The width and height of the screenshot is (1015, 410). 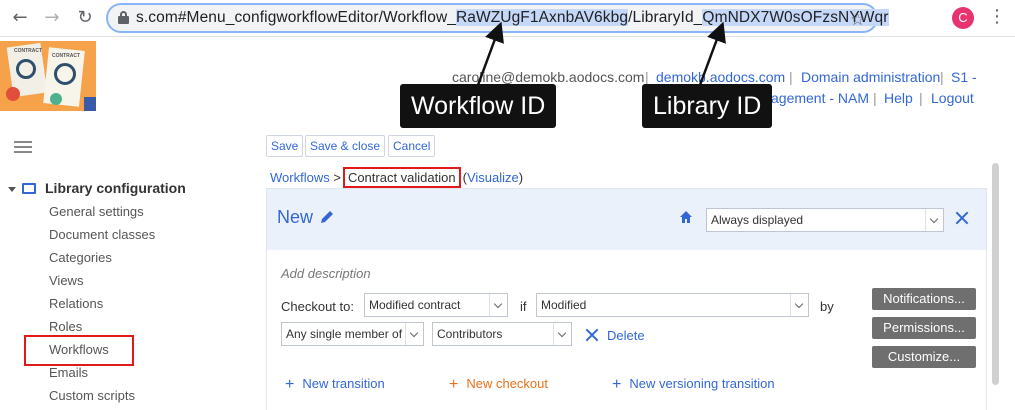 I want to click on condition-select-value: Modified, so click(x=564, y=305).